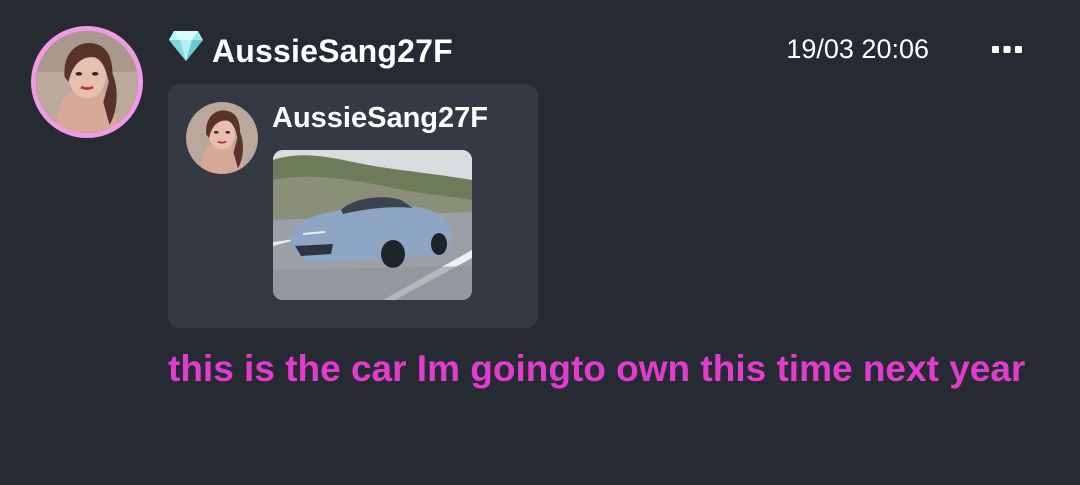  I want to click on car-photo, so click(372, 225).